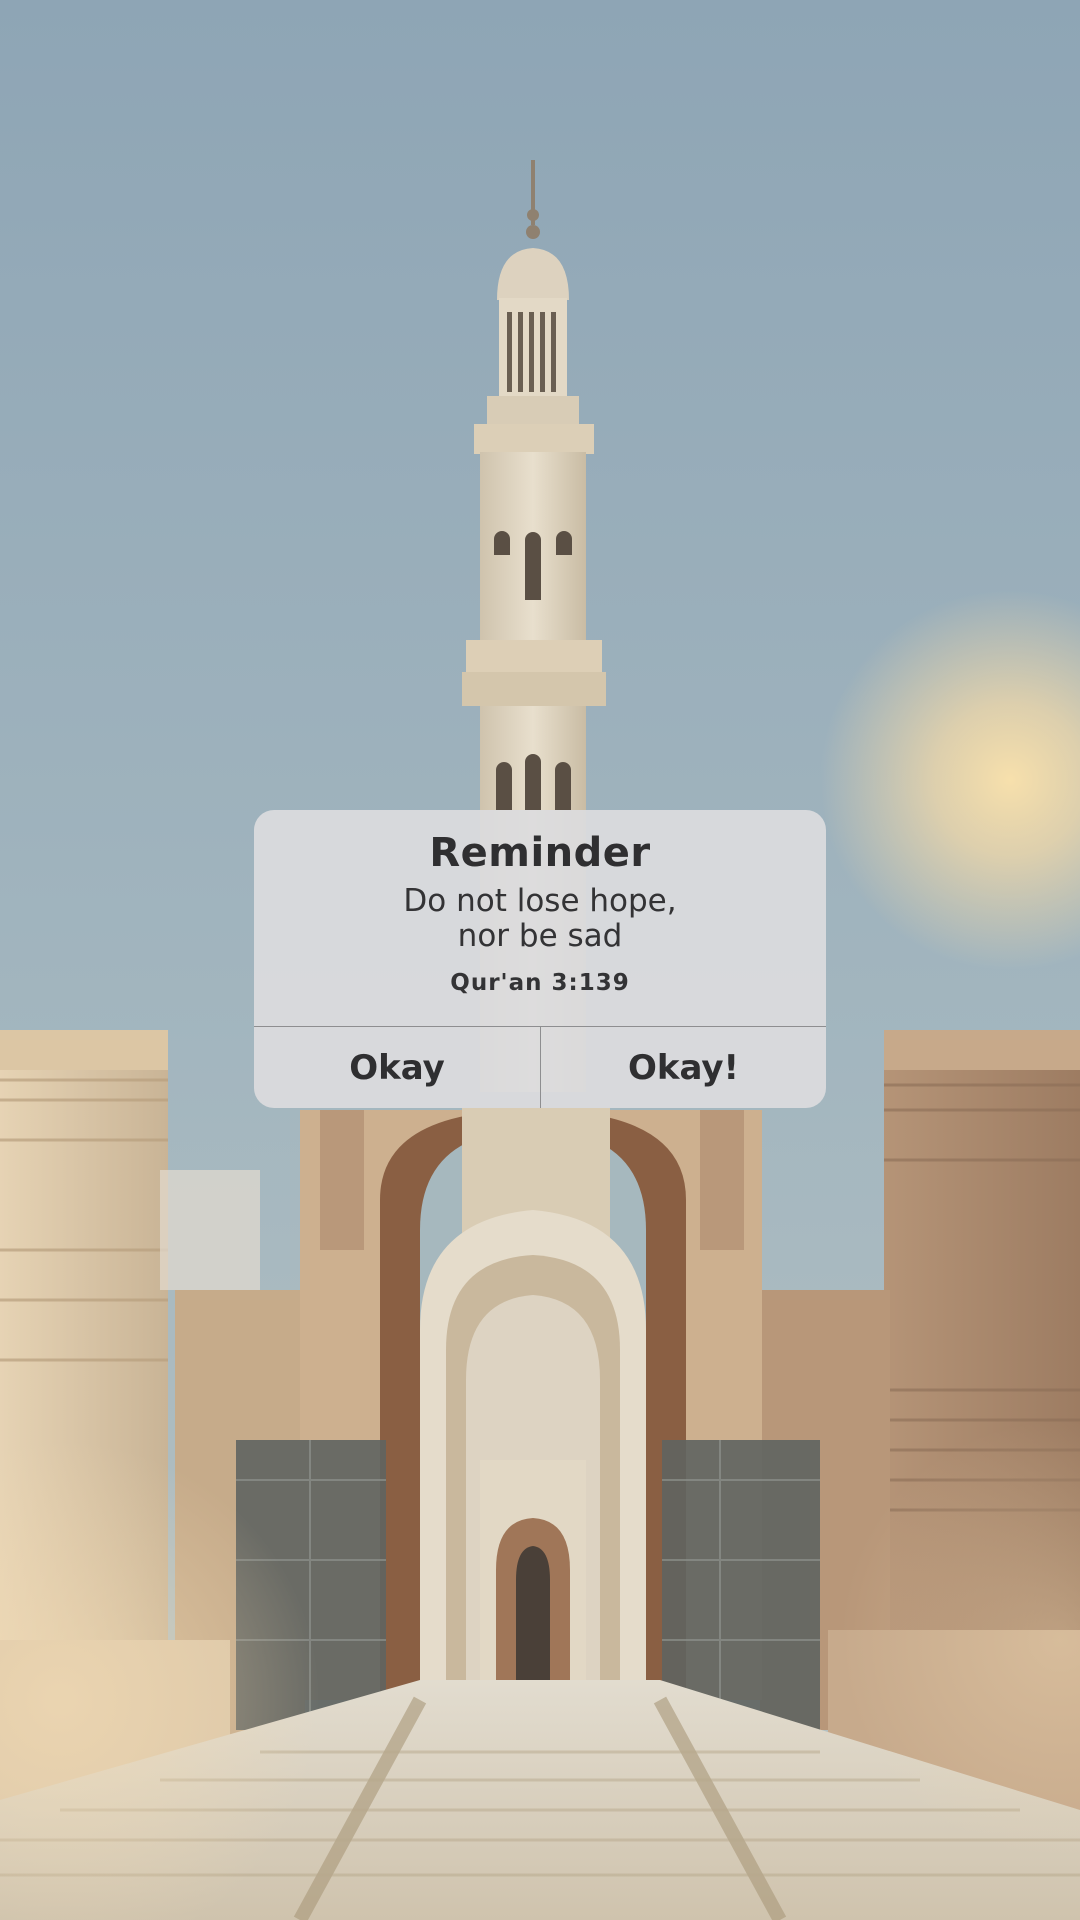 This screenshot has height=1920, width=1080. I want to click on dialog-title: Reminder, so click(540, 853).